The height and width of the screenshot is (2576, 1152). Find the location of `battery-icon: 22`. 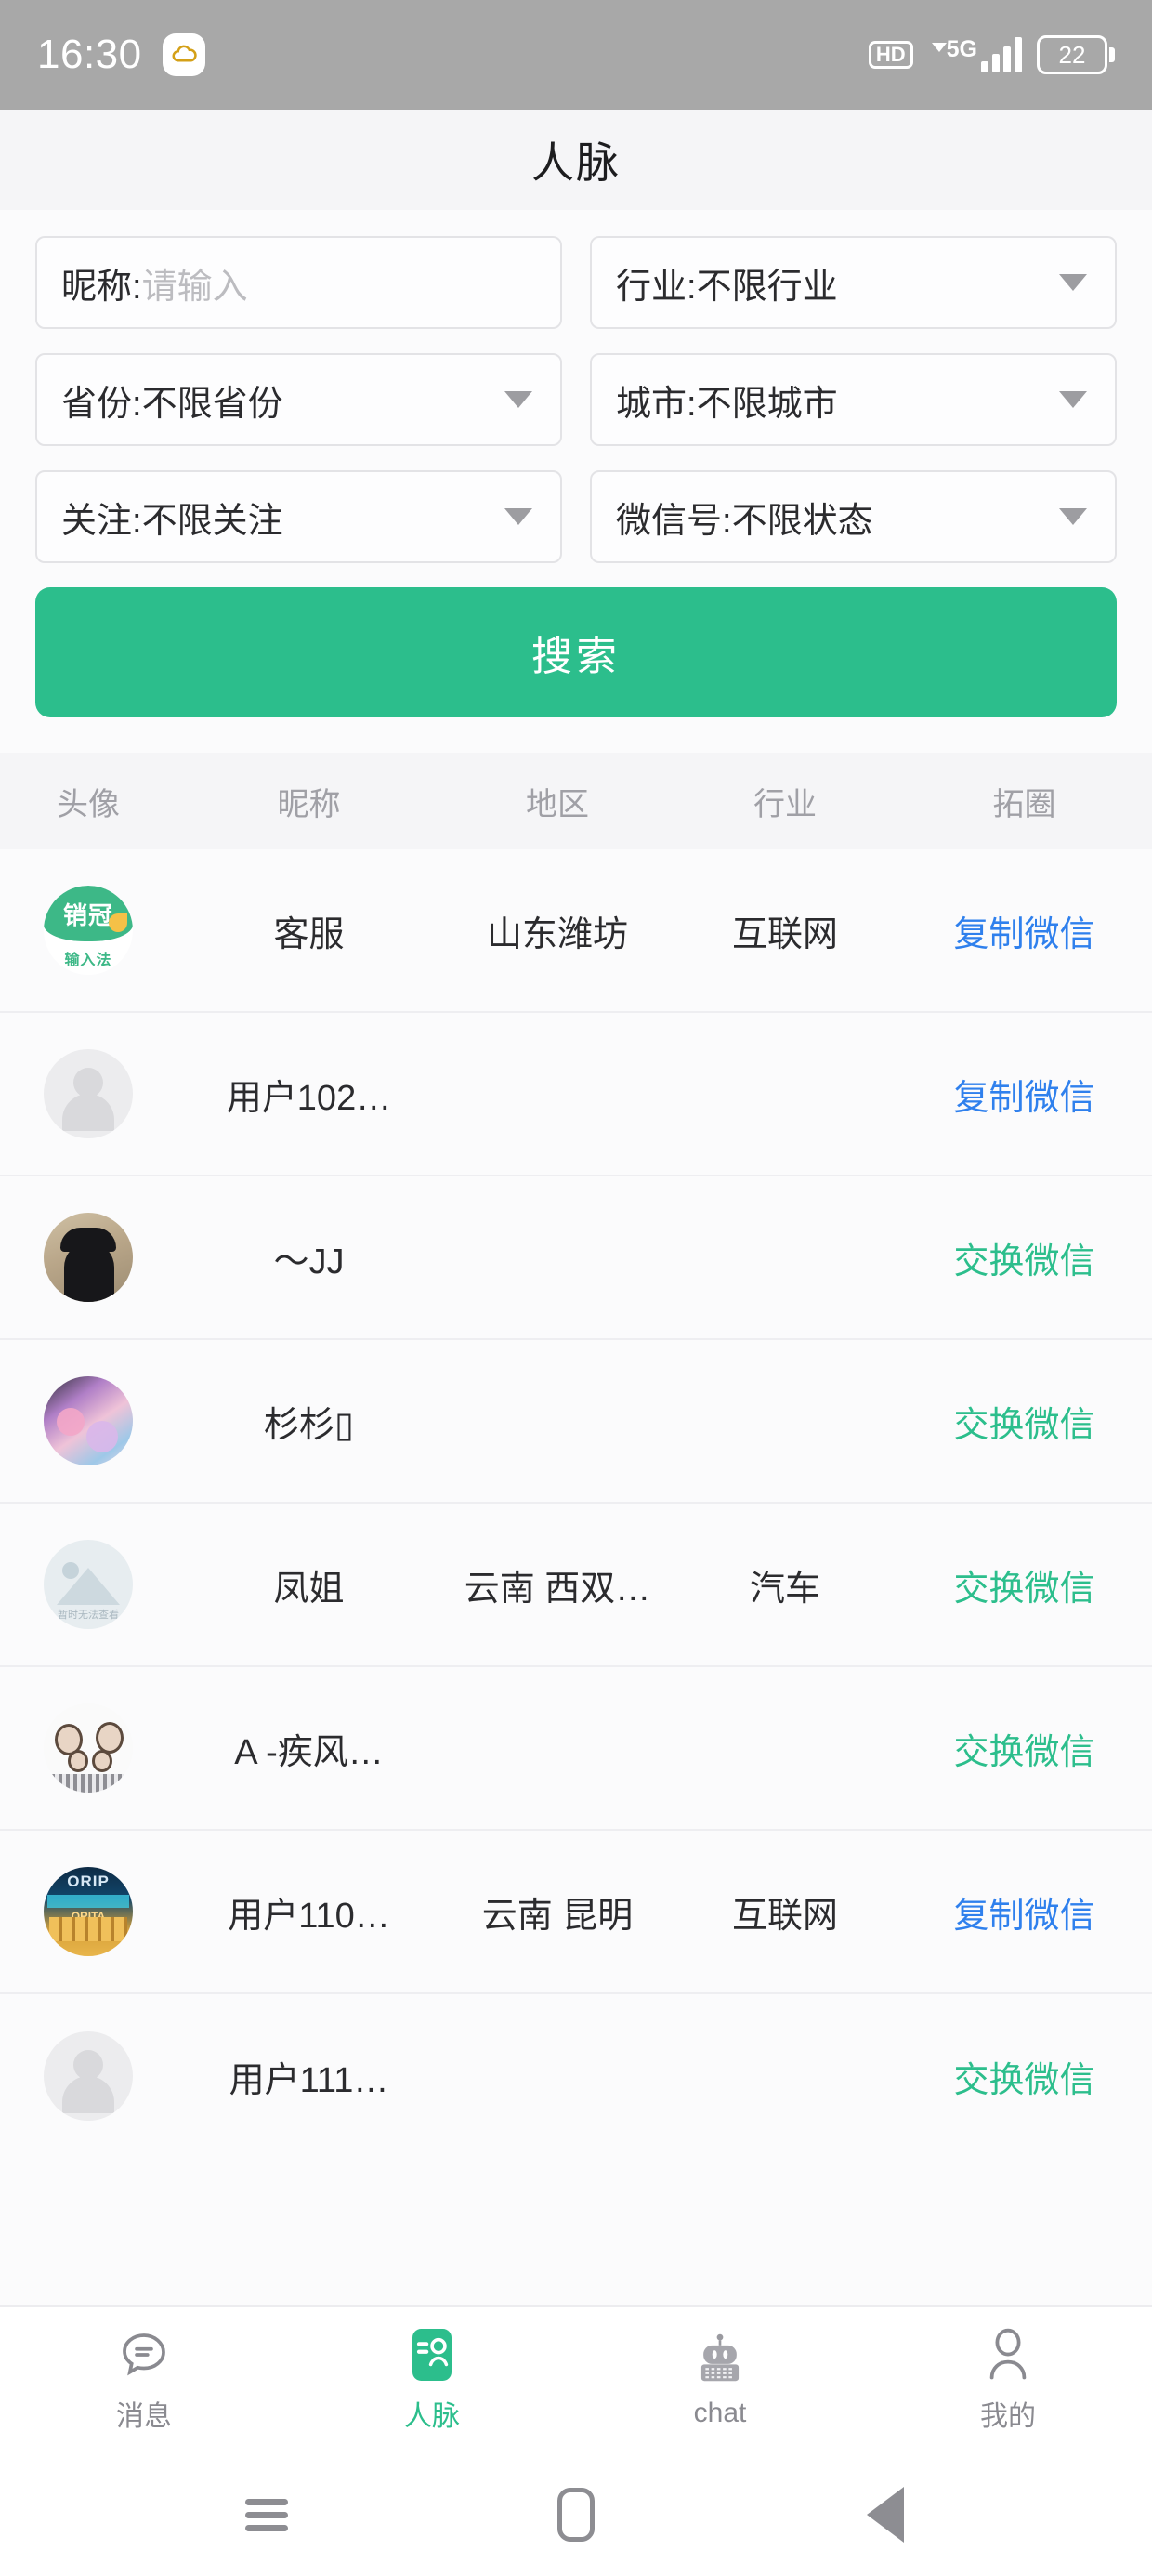

battery-icon: 22 is located at coordinates (1076, 54).